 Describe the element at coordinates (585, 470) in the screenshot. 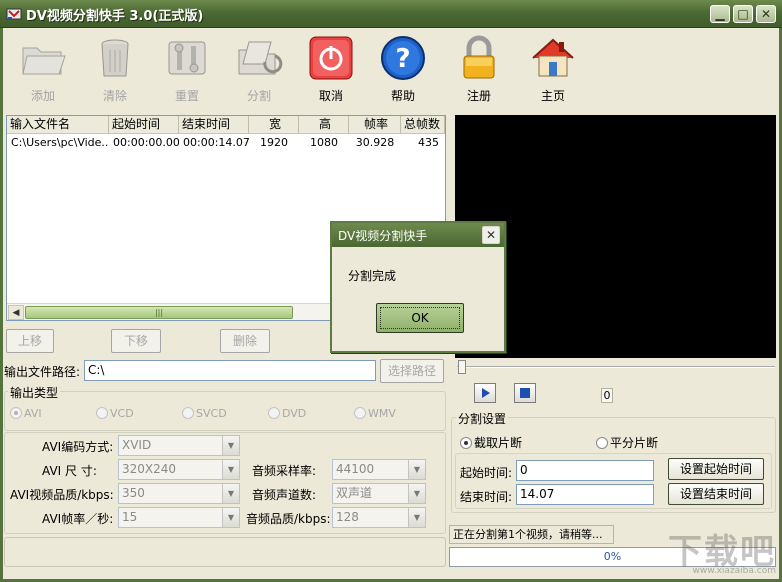

I see `start-time-input: 0` at that location.